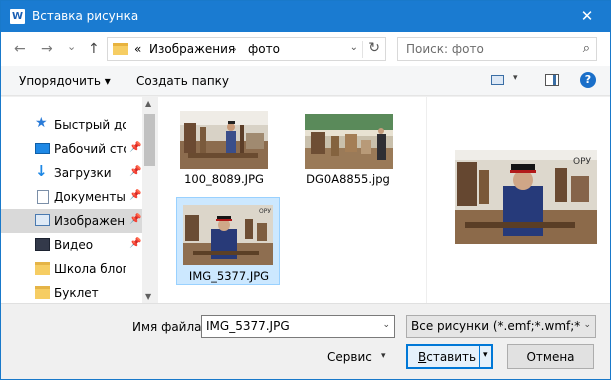  I want to click on split-divider, so click(479, 356).